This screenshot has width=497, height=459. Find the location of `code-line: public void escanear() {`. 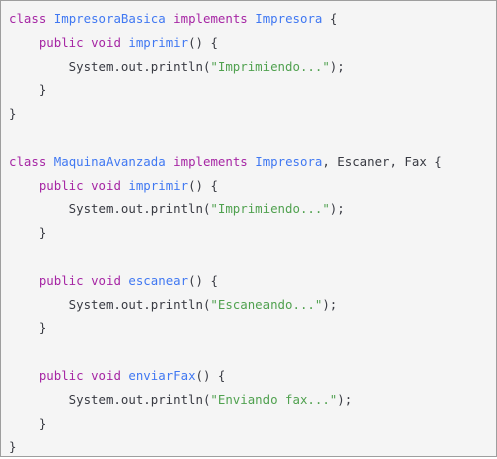

code-line: public void escanear() { is located at coordinates (252, 281).